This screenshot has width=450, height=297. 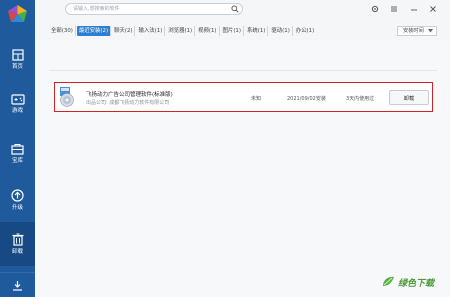 I want to click on gamepad-icon, so click(x=17, y=99).